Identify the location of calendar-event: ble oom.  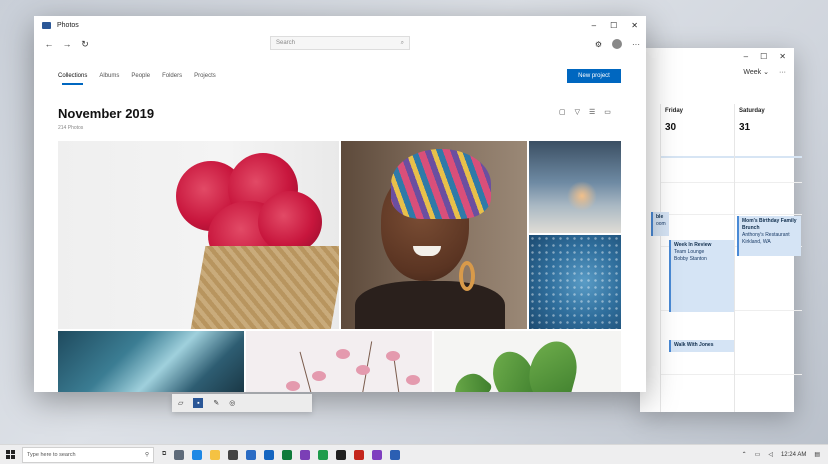
(660, 224).